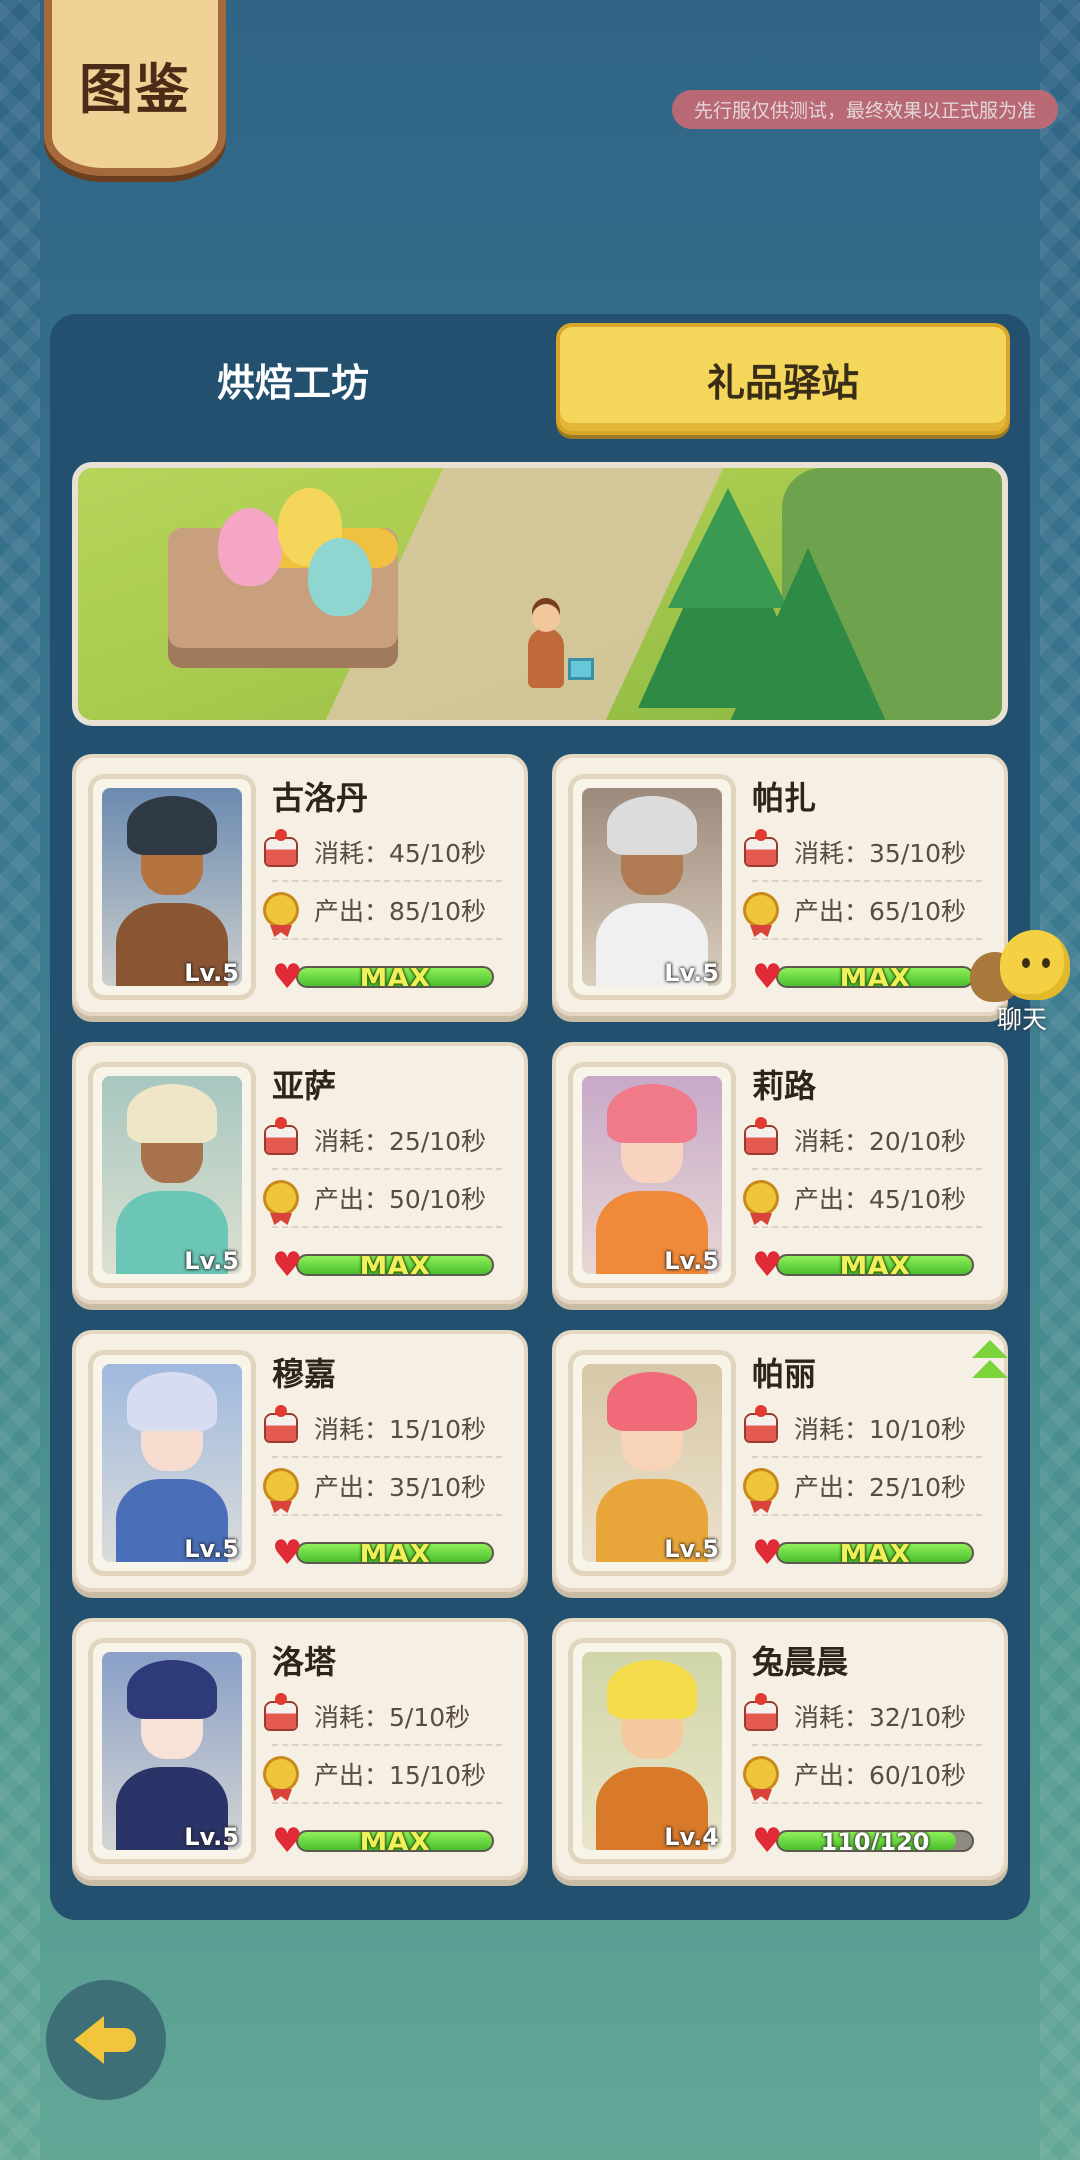  What do you see at coordinates (918, 1429) in the screenshot?
I see `consume-value: 10/10秒` at bounding box center [918, 1429].